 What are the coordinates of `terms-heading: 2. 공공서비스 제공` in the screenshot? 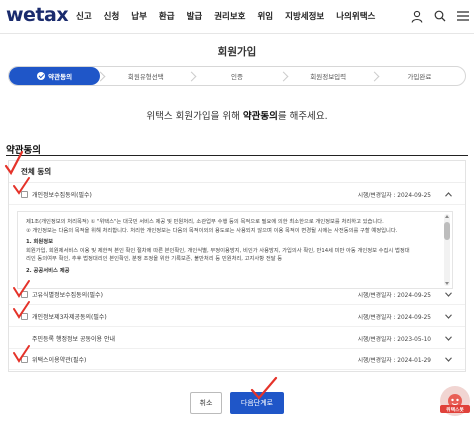 It's located at (48, 270).